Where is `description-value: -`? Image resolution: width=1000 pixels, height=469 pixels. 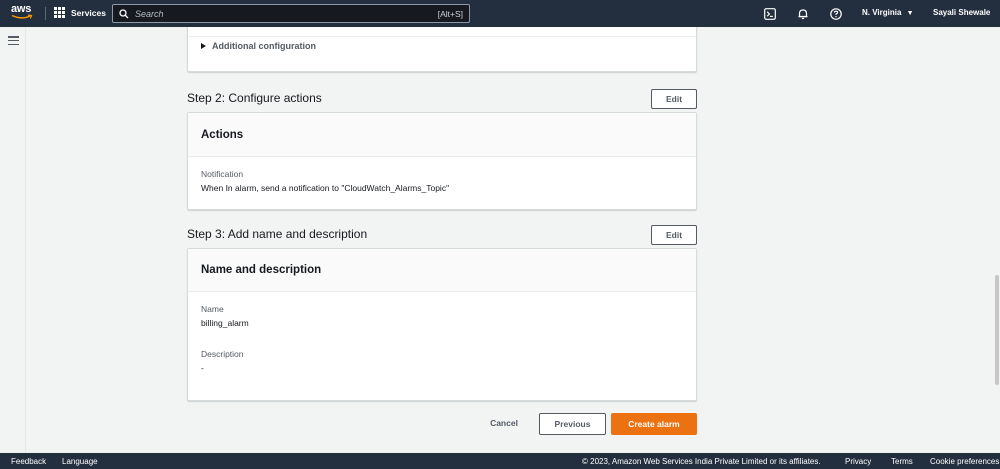
description-value: - is located at coordinates (202, 368).